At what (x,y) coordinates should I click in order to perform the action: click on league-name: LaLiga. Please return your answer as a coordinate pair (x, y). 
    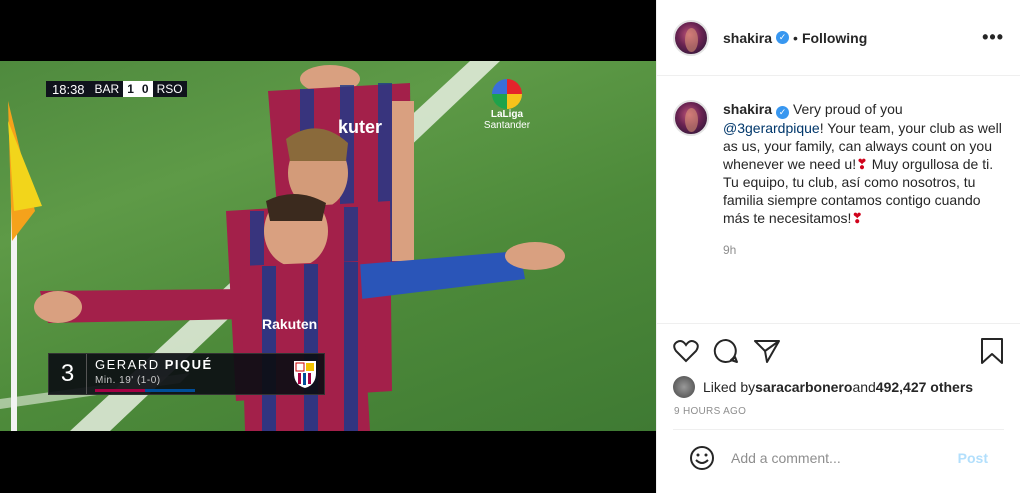
    Looking at the image, I should click on (507, 114).